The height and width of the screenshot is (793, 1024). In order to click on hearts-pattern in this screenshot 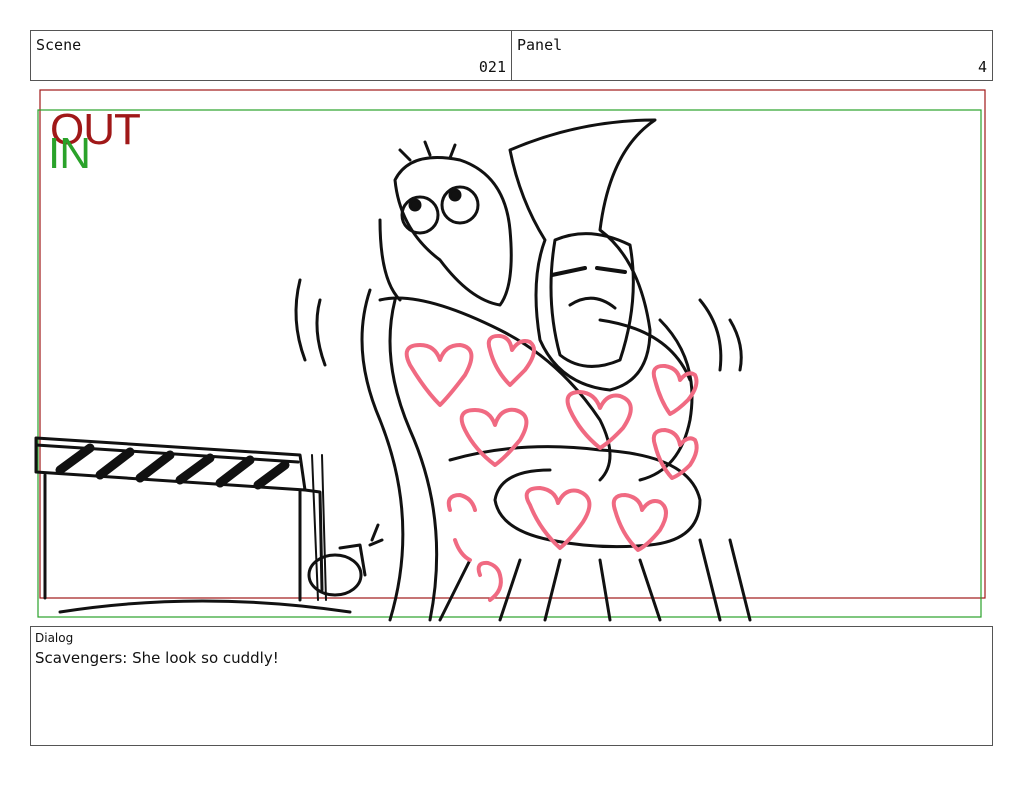, I will do `click(551, 467)`.